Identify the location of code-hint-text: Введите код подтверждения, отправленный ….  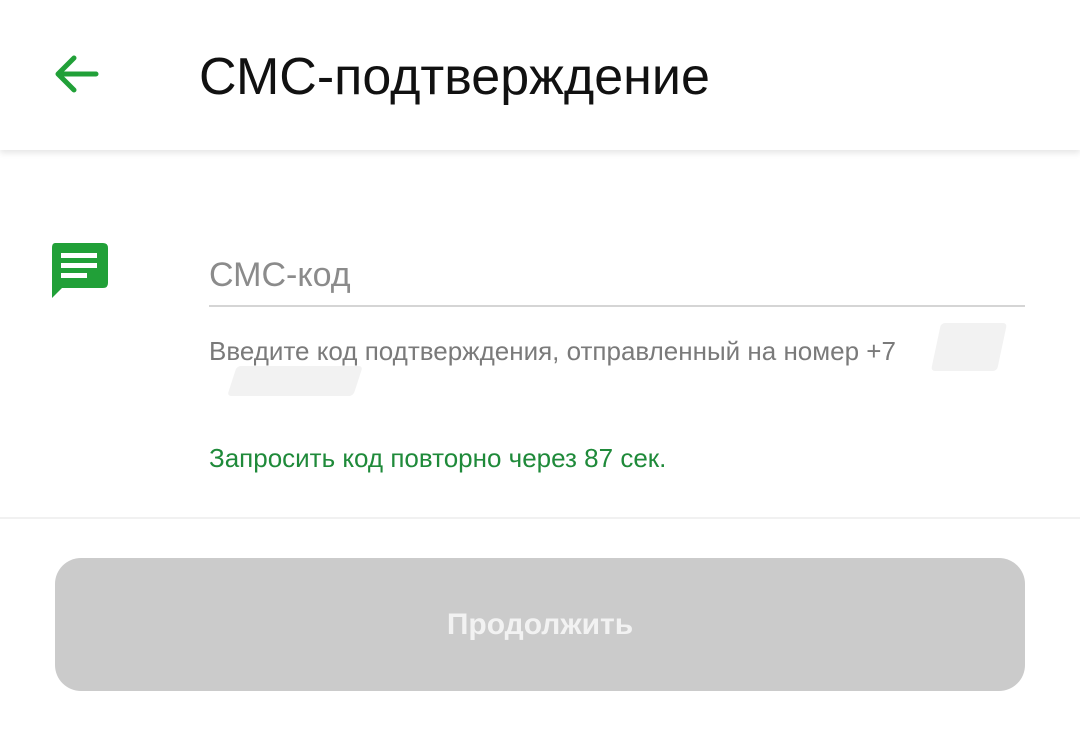
(552, 351).